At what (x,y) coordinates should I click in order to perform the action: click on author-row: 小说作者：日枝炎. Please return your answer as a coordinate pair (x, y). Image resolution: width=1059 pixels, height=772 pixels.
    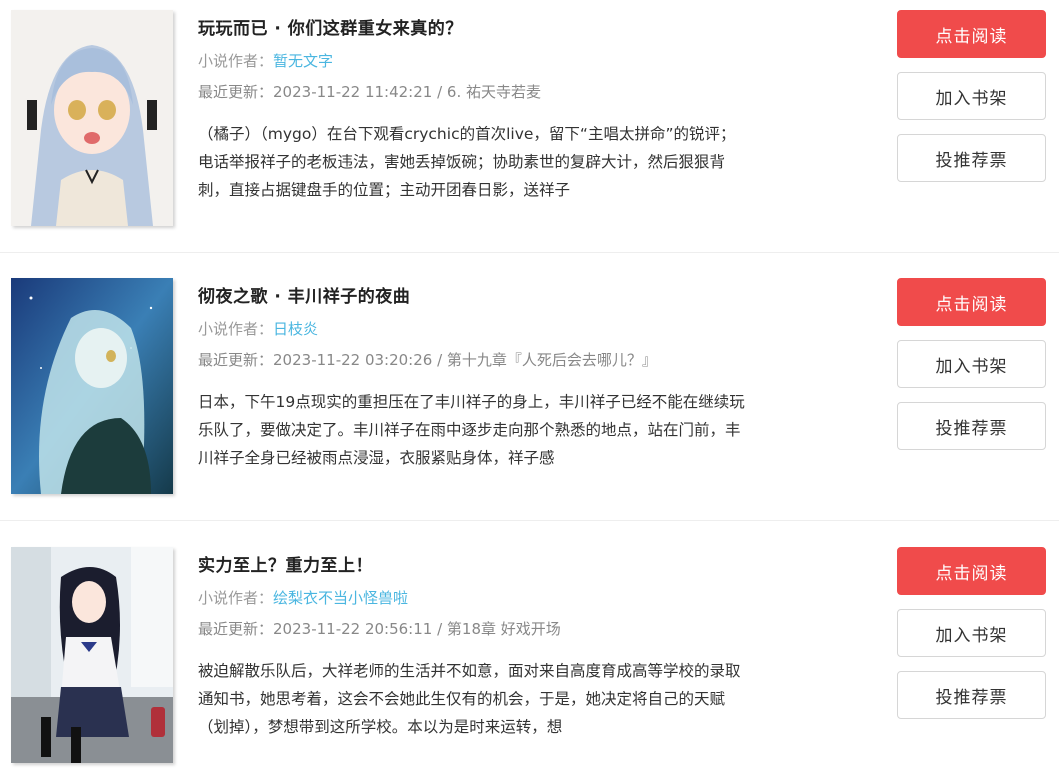
    Looking at the image, I should click on (258, 328).